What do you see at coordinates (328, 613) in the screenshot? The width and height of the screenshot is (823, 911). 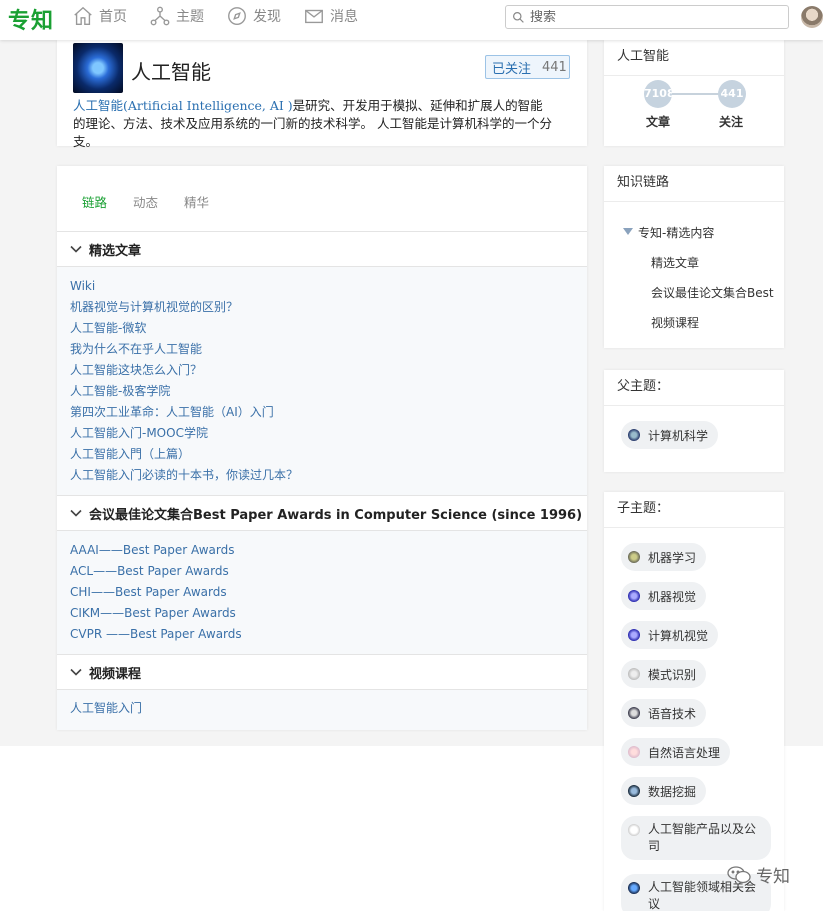 I see `article-link: CIKM——Best Paper Awards` at bounding box center [328, 613].